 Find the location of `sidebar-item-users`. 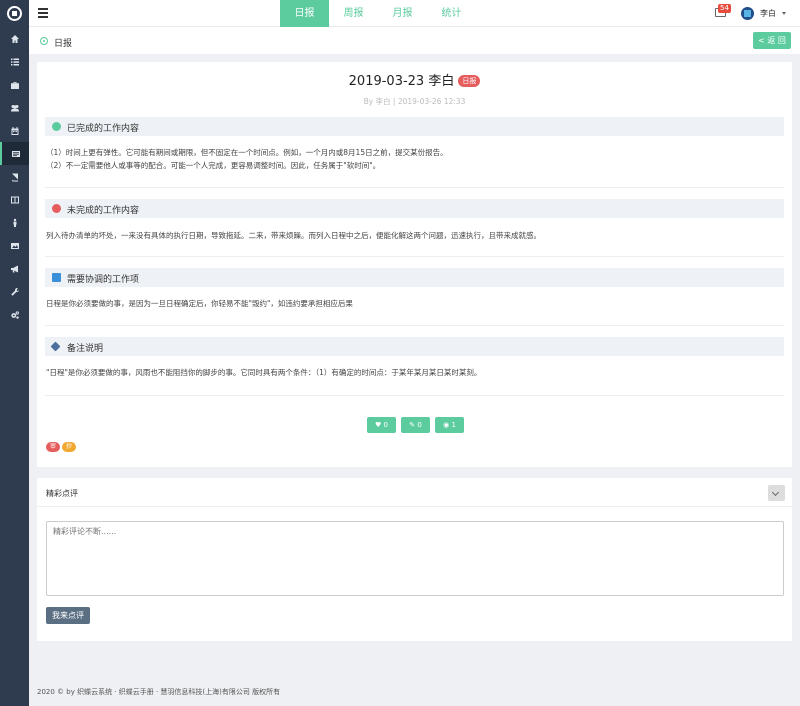

sidebar-item-users is located at coordinates (14, 107).